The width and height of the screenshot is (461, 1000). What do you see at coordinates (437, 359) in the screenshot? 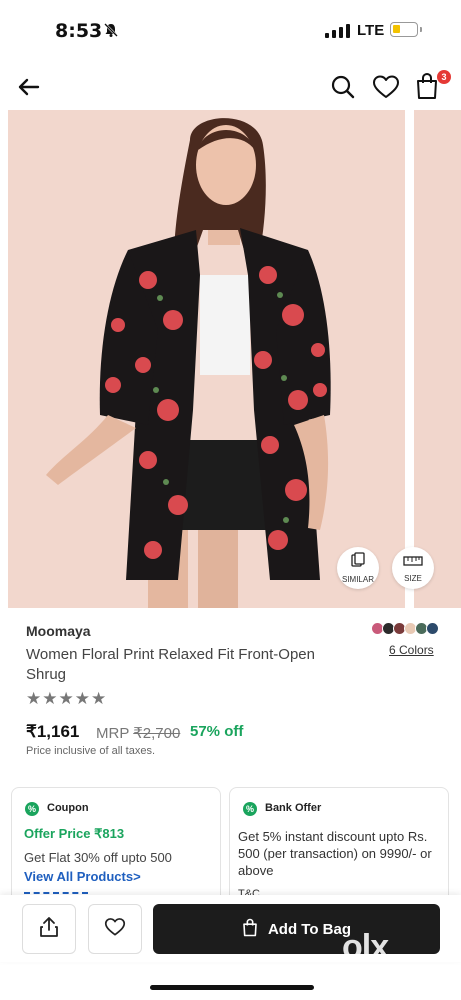
I see `next-product-image-peek` at bounding box center [437, 359].